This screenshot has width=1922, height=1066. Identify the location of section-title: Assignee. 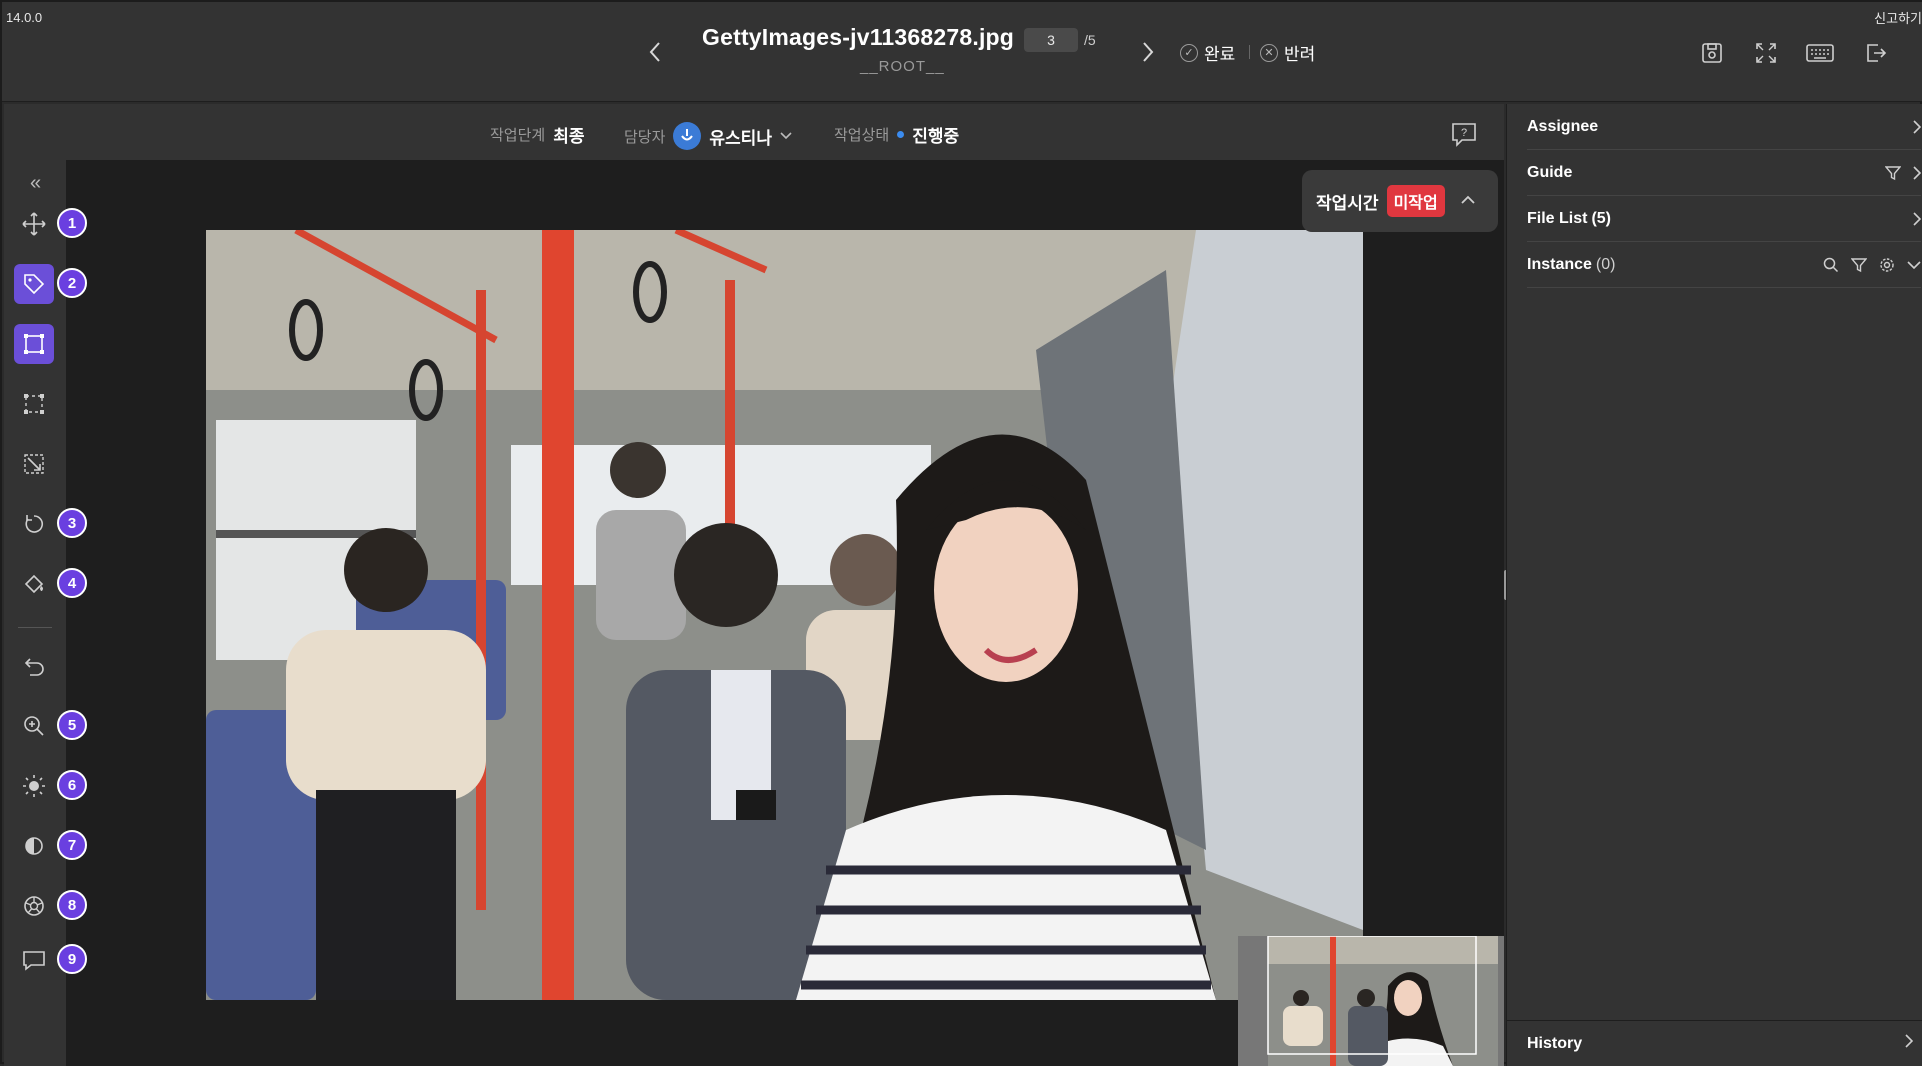
(1563, 126).